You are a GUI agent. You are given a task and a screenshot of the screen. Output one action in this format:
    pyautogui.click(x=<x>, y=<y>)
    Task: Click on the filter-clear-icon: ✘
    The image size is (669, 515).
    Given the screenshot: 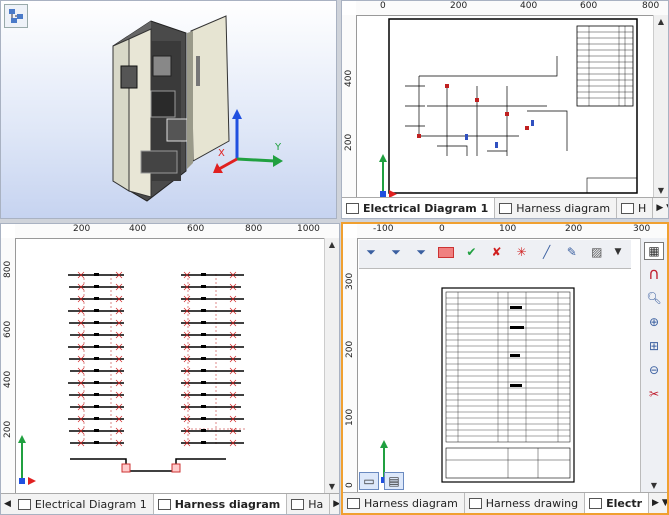 What is the action you would take?
    pyautogui.click(x=496, y=252)
    